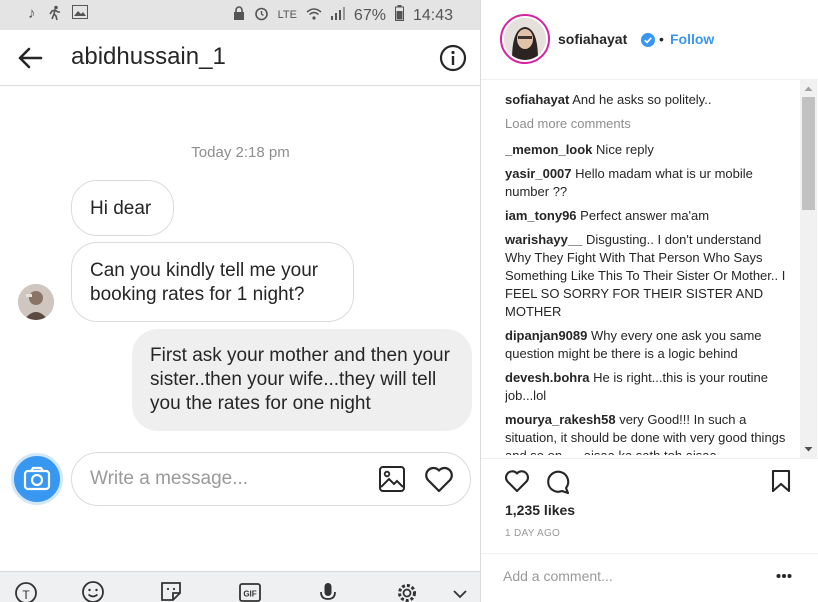 The image size is (818, 602). What do you see at coordinates (225, 479) in the screenshot?
I see `message-input` at bounding box center [225, 479].